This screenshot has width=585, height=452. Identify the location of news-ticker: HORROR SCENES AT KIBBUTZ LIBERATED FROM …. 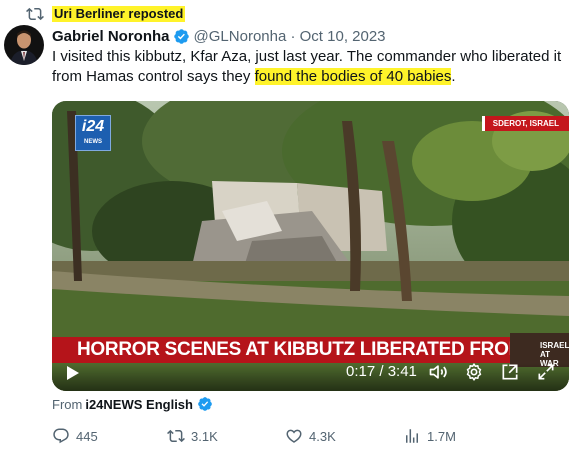
(281, 350).